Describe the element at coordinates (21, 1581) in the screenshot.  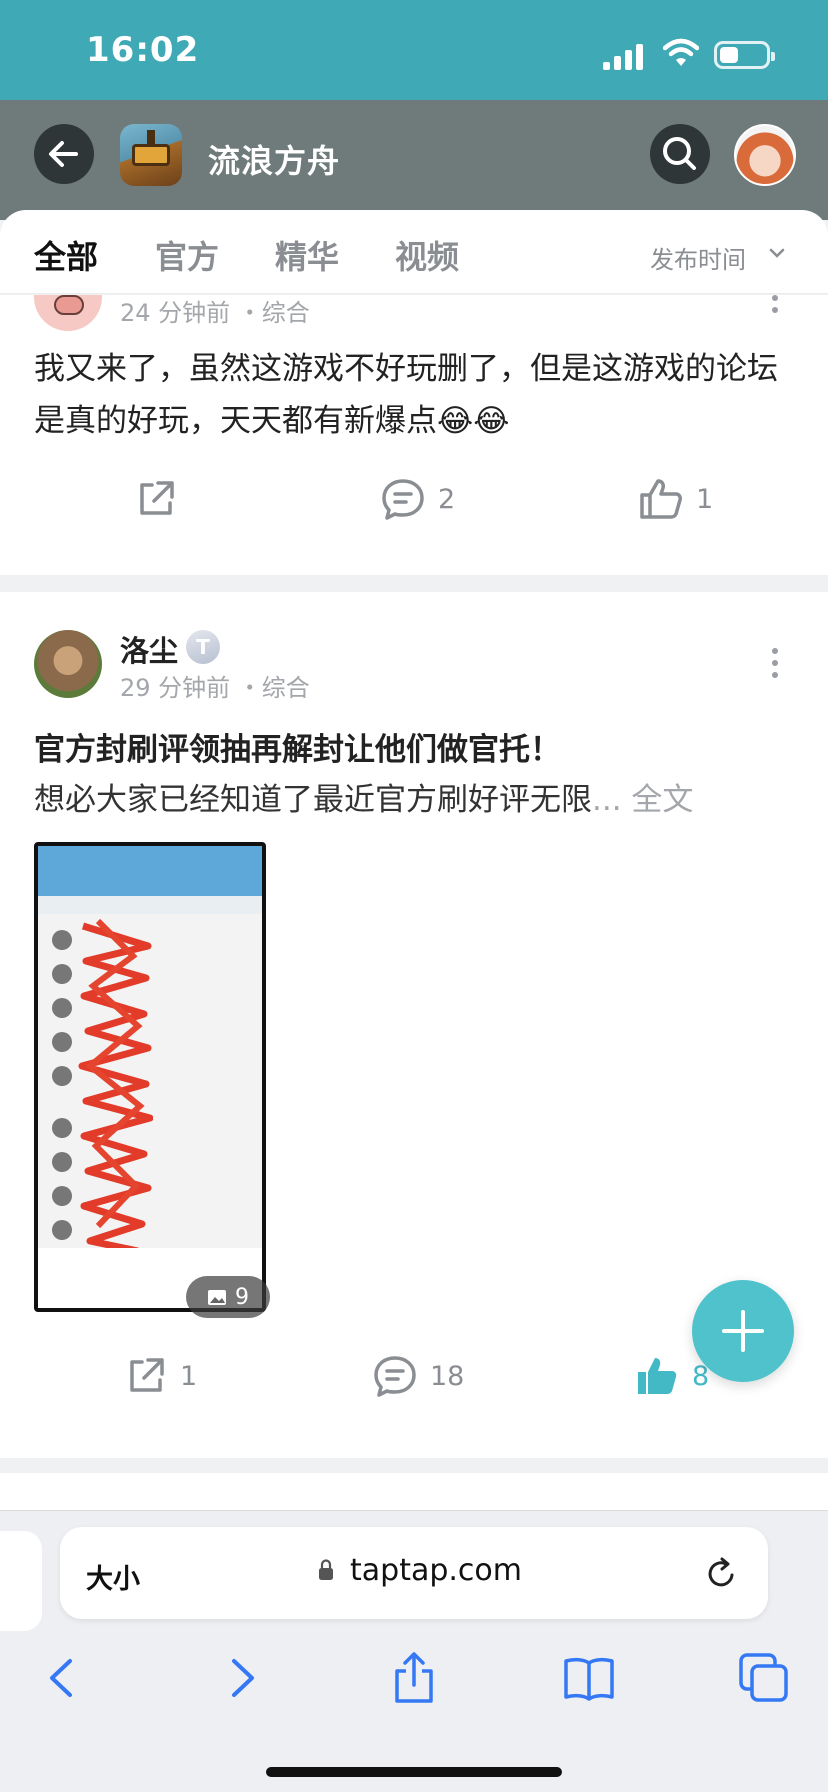
I see `previous-tab-preview` at that location.